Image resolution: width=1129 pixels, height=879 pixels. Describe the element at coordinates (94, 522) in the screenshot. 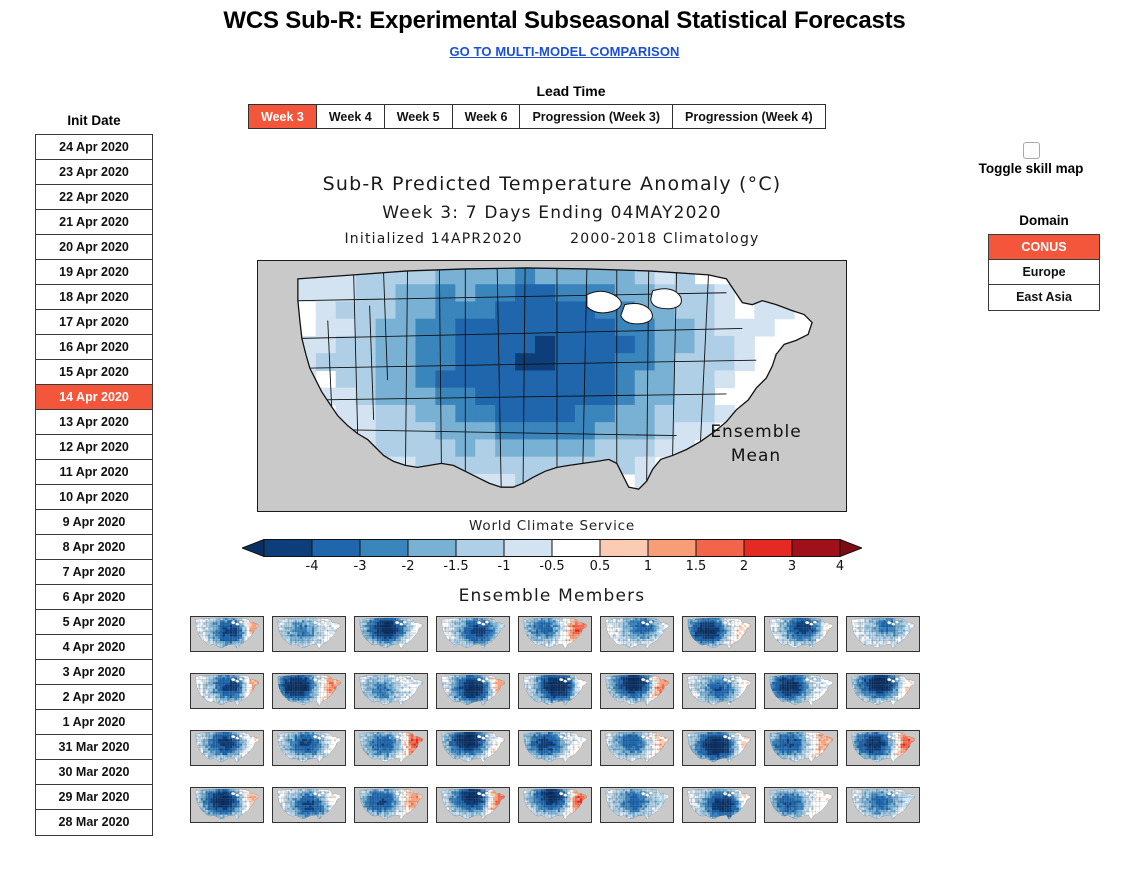

I see `init-date-item: 9 Apr 2020` at that location.